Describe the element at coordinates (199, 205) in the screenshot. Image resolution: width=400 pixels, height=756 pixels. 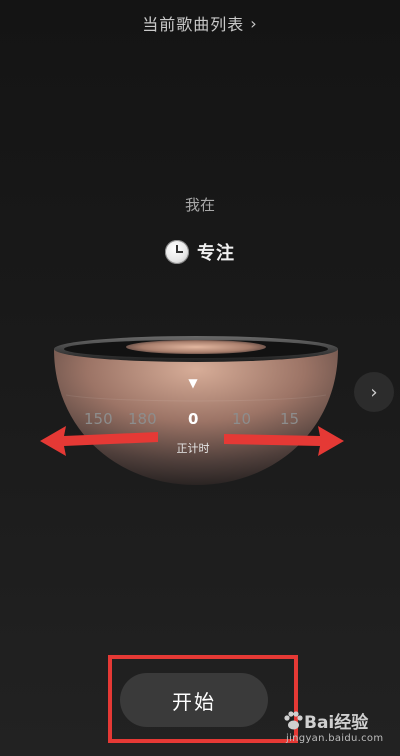
I see `mode-prompt: 我在` at that location.